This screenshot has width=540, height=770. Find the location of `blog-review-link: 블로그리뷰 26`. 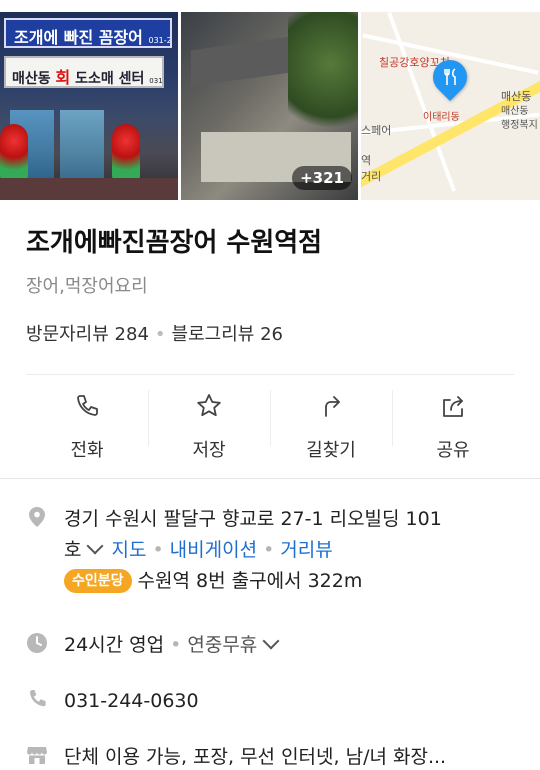

blog-review-link: 블로그리뷰 26 is located at coordinates (227, 334).